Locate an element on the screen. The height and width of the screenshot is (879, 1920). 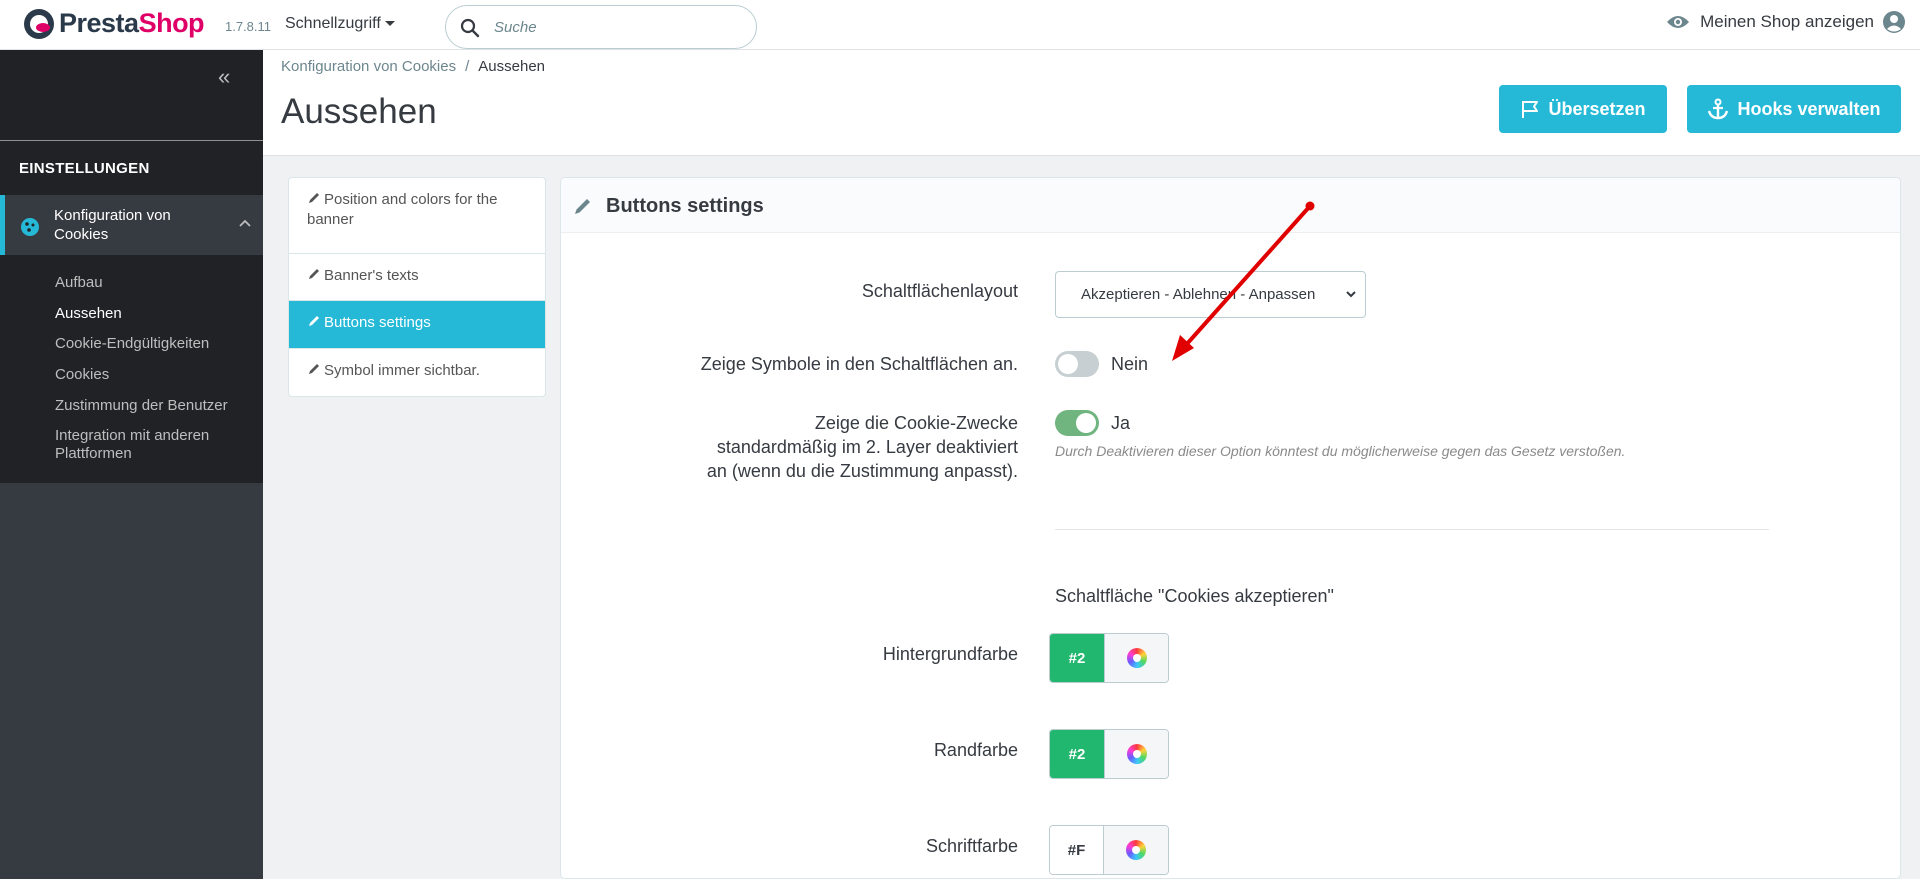
sidebar-section-title: EINSTELLUNGEN is located at coordinates (84, 168).